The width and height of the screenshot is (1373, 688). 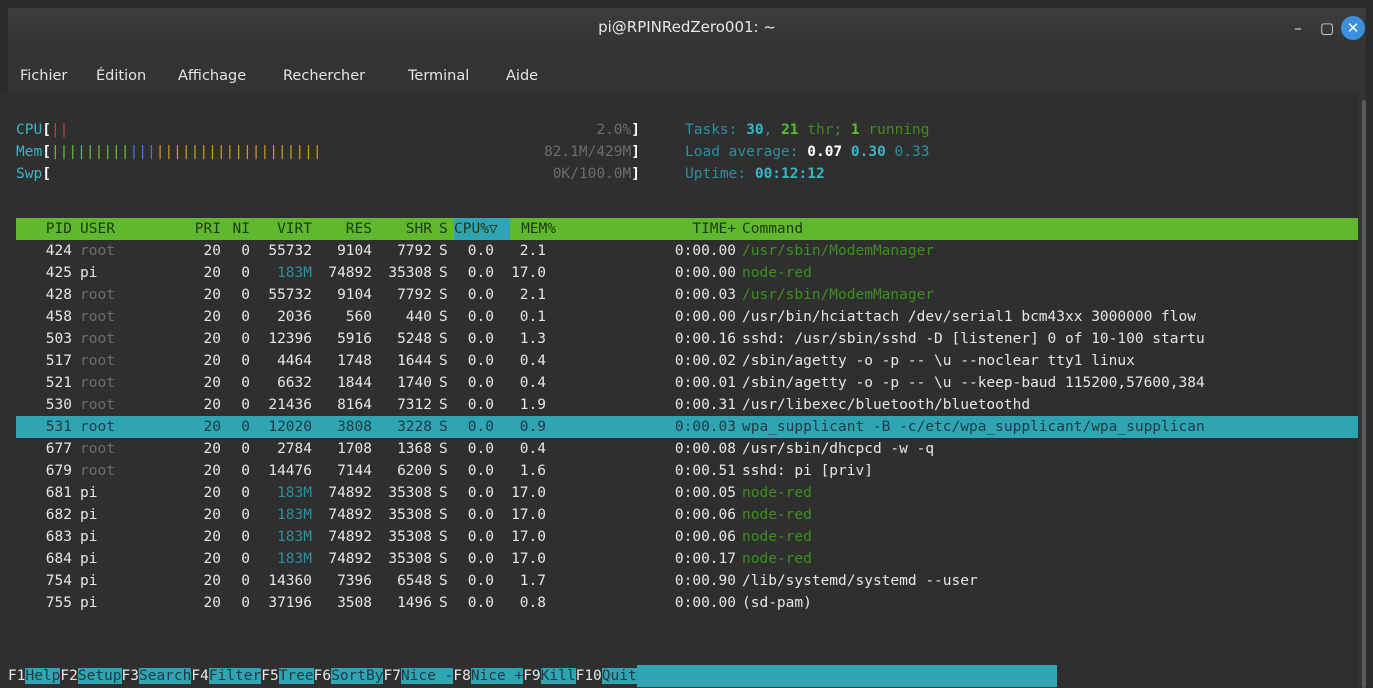 I want to click on cell-shr: 6548, so click(x=414, y=581).